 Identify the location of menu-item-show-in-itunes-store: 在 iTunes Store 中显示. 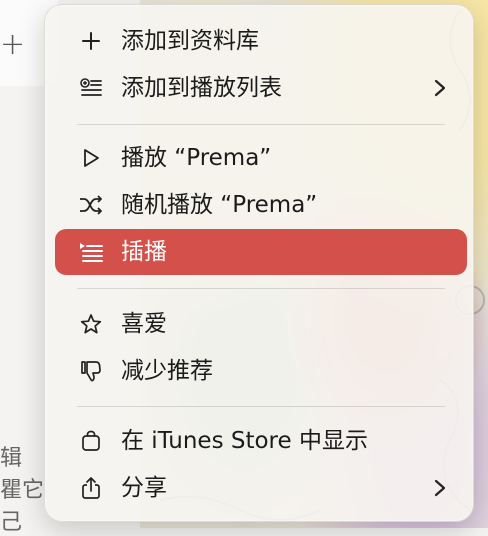
(261, 441).